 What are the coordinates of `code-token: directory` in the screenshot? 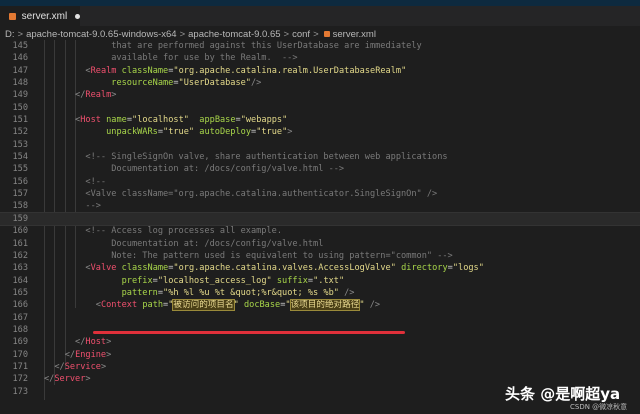 It's located at (424, 268).